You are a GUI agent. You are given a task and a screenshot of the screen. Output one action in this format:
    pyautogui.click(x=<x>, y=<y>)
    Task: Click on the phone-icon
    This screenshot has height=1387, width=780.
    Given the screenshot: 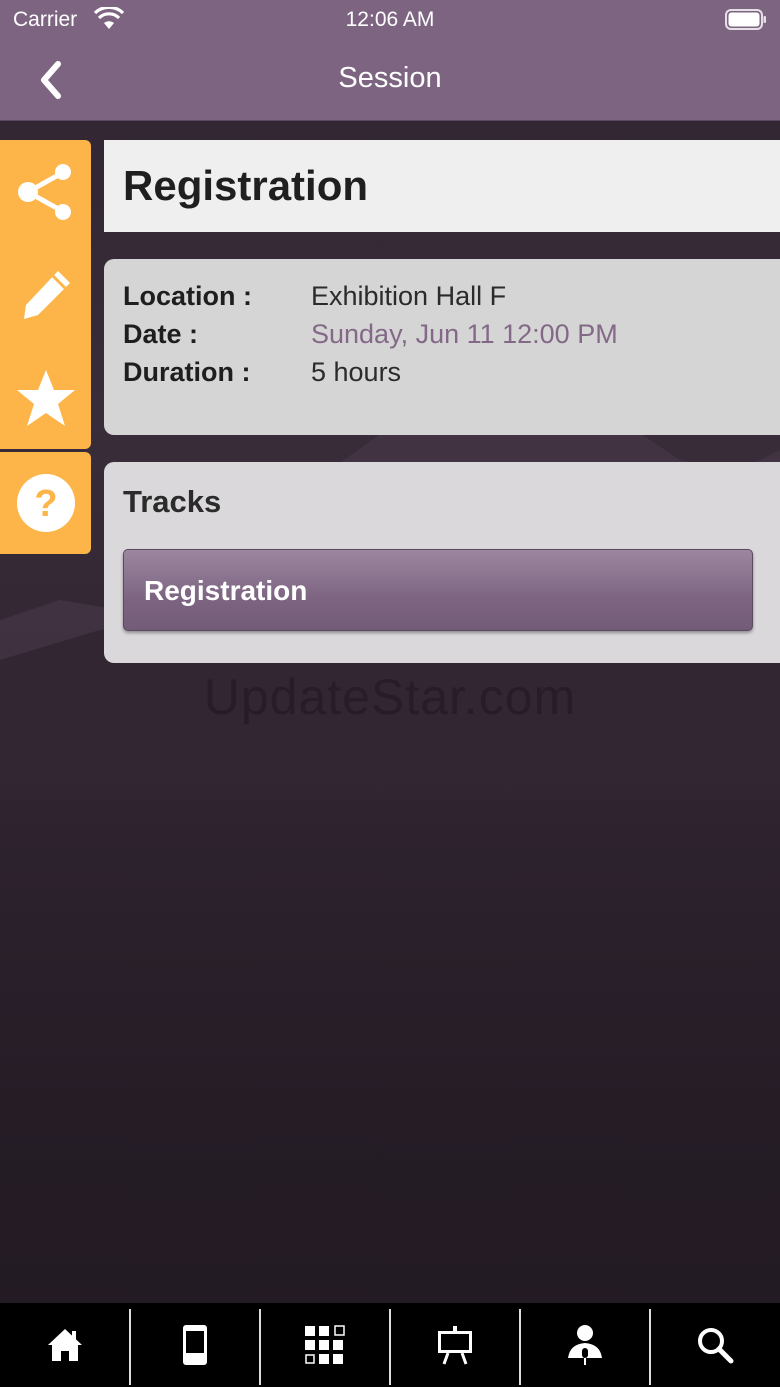 What is the action you would take?
    pyautogui.click(x=195, y=1345)
    